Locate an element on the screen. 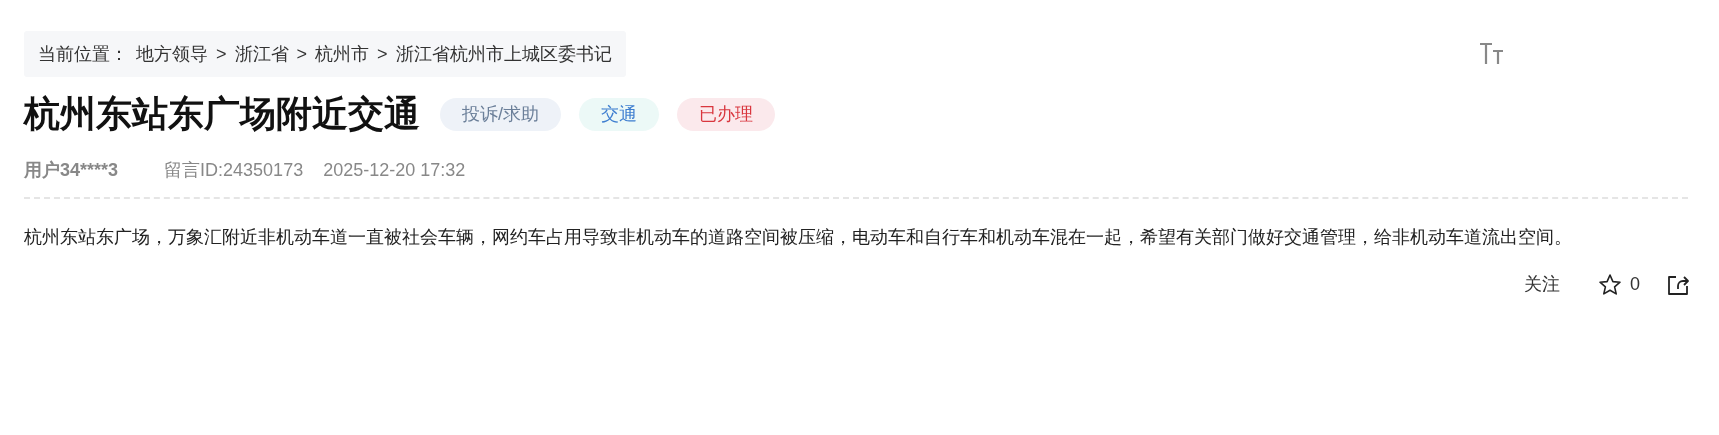  page-title: 杭州东站东广场附近交通 is located at coordinates (222, 114).